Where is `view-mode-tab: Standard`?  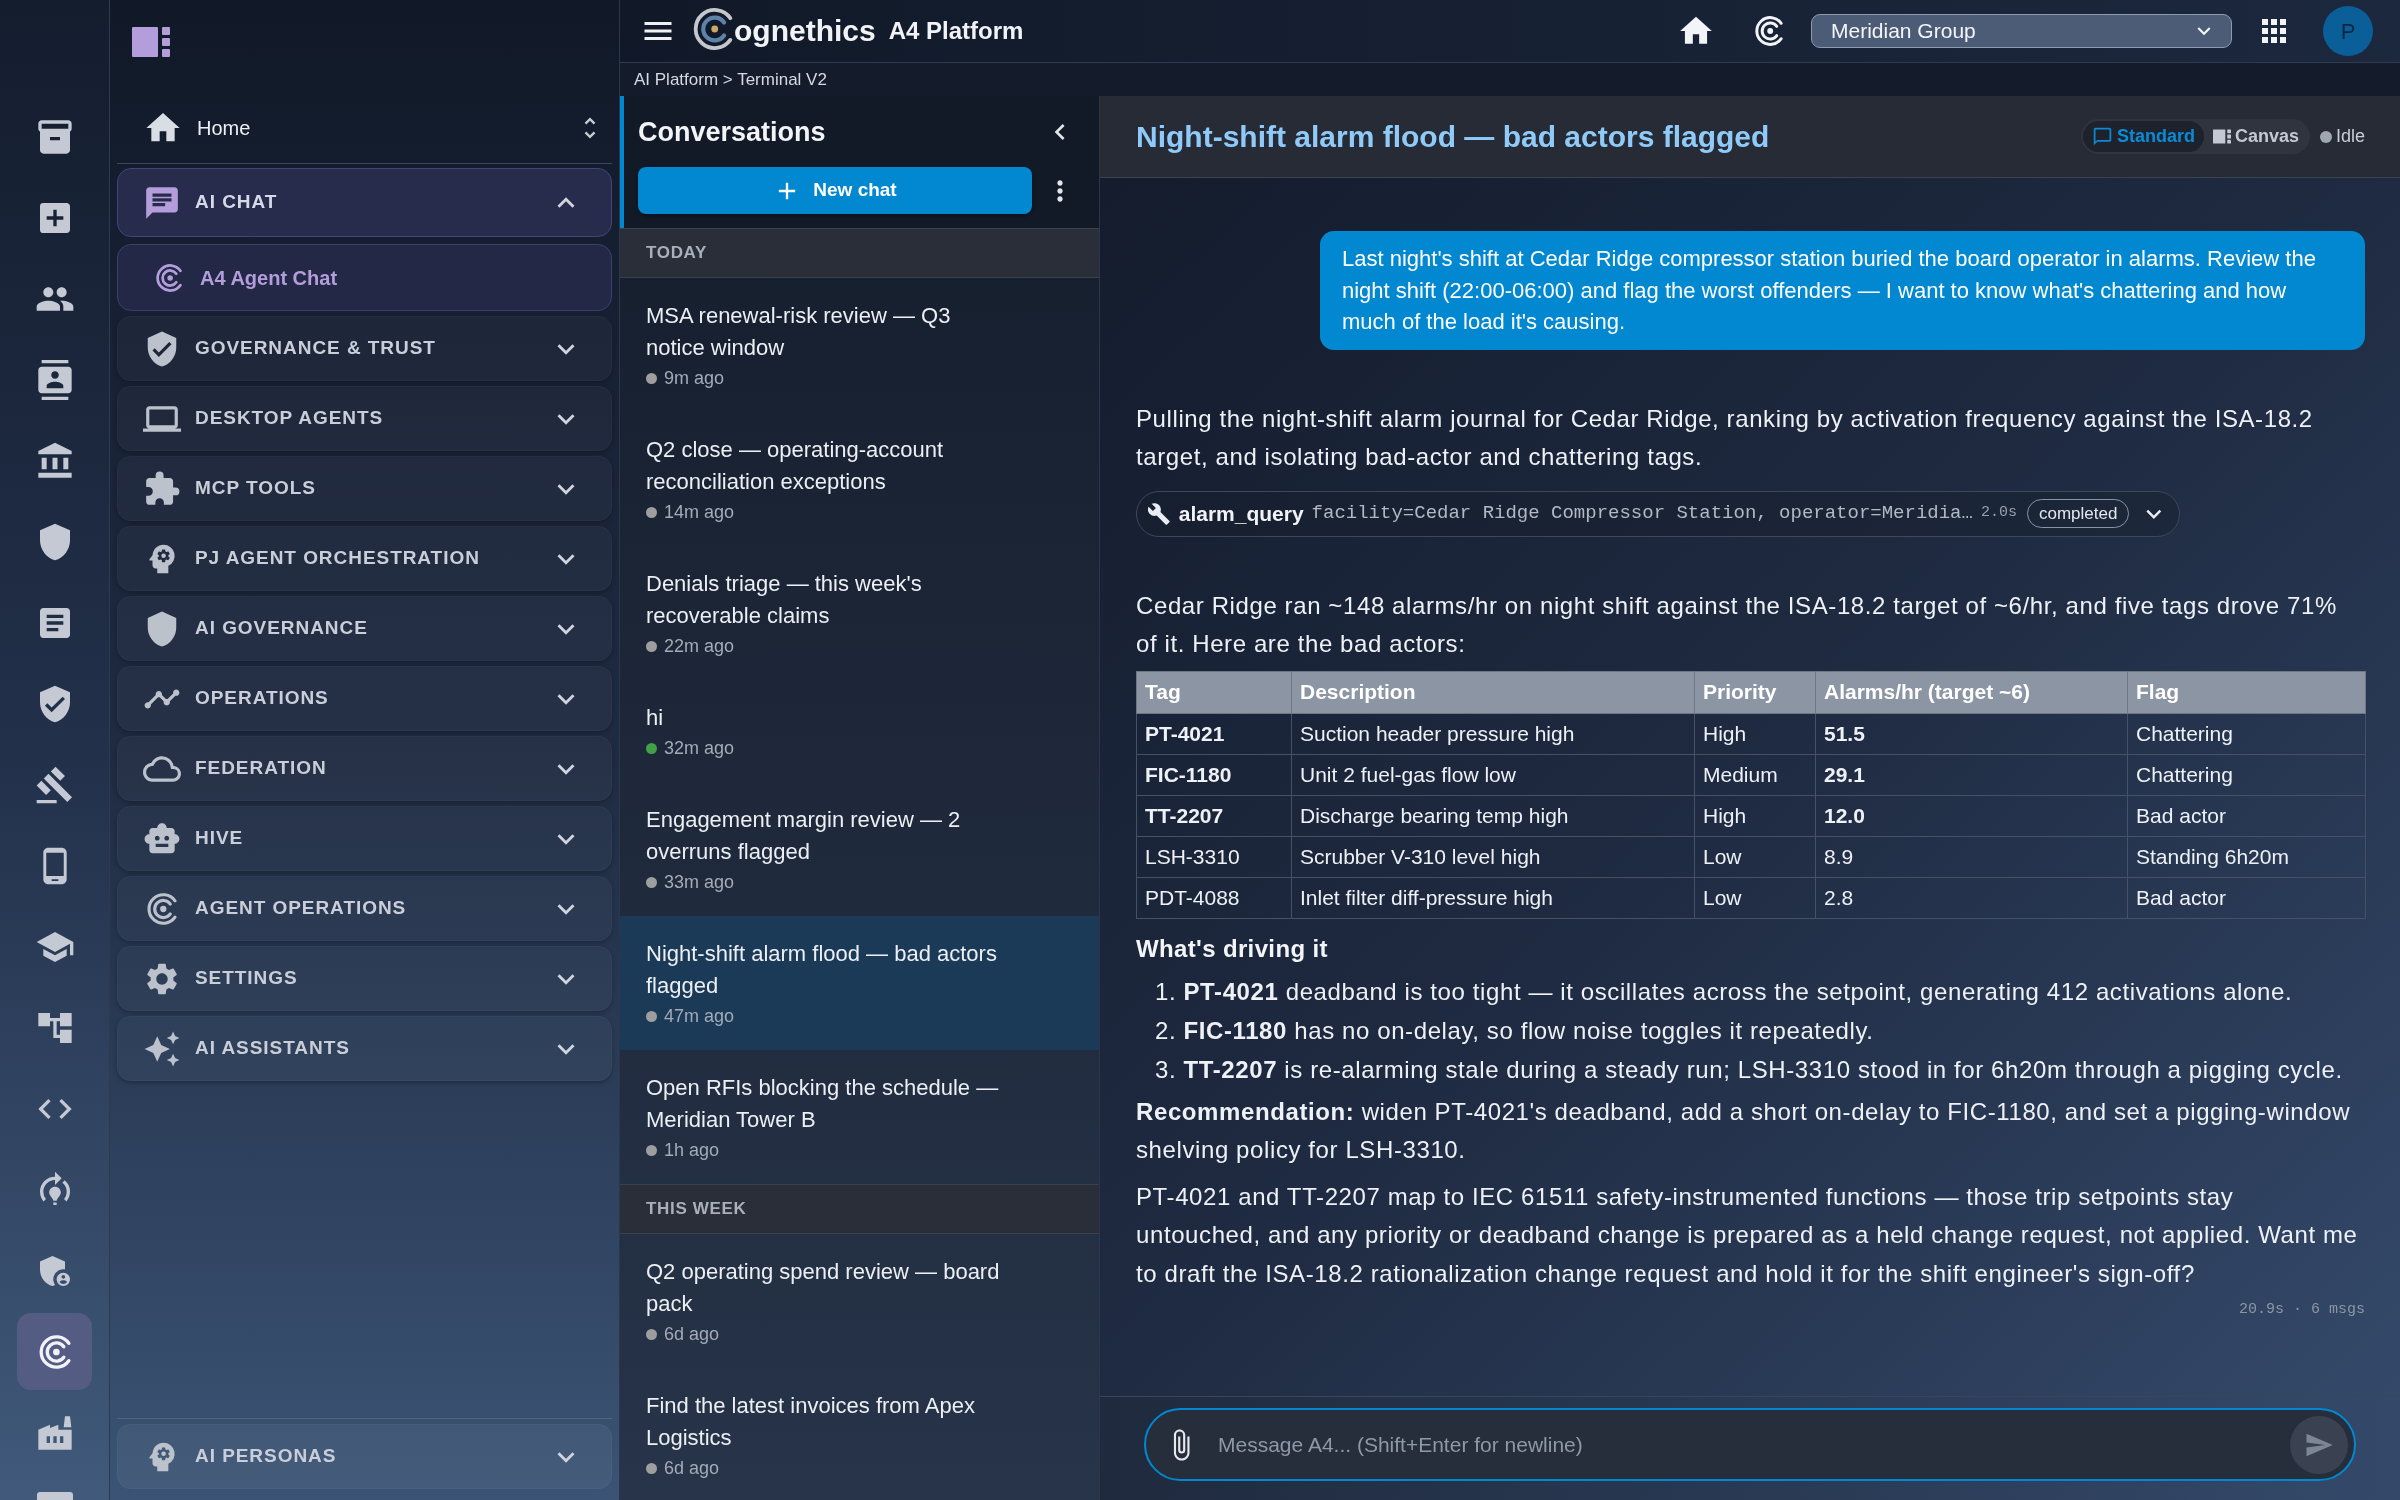
view-mode-tab: Standard is located at coordinates (2143, 136).